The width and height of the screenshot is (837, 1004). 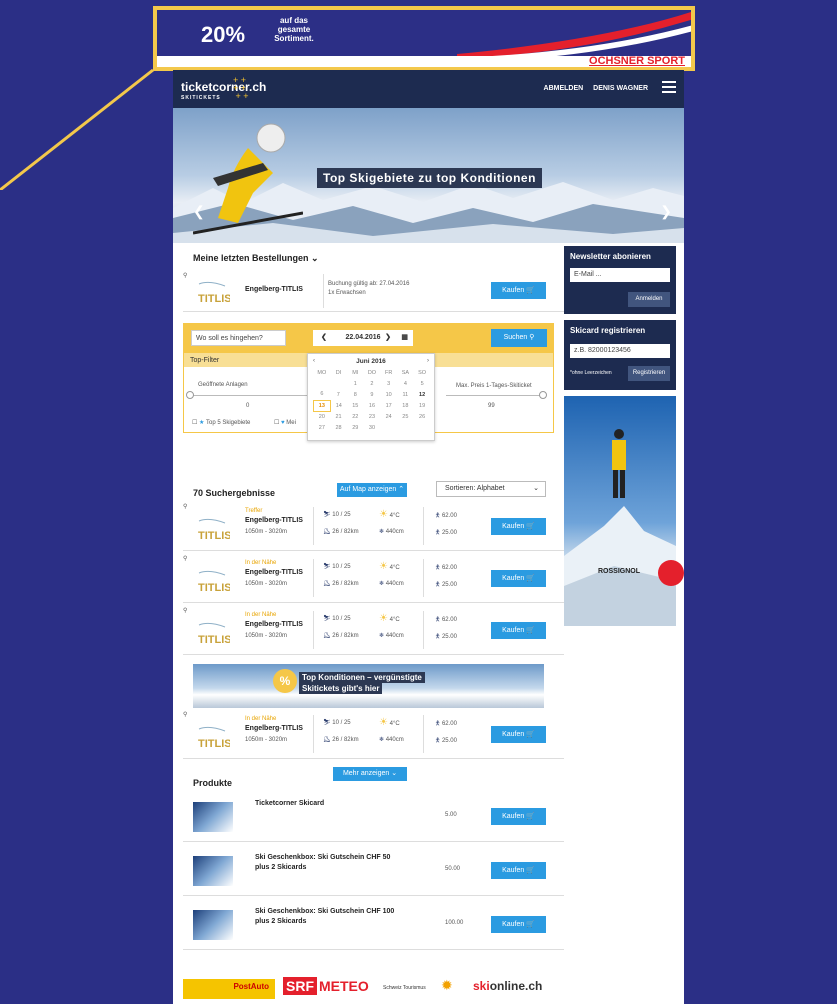 I want to click on top5-checkbox: ☐ ★ Top 5 Skigebiete, so click(x=221, y=422).